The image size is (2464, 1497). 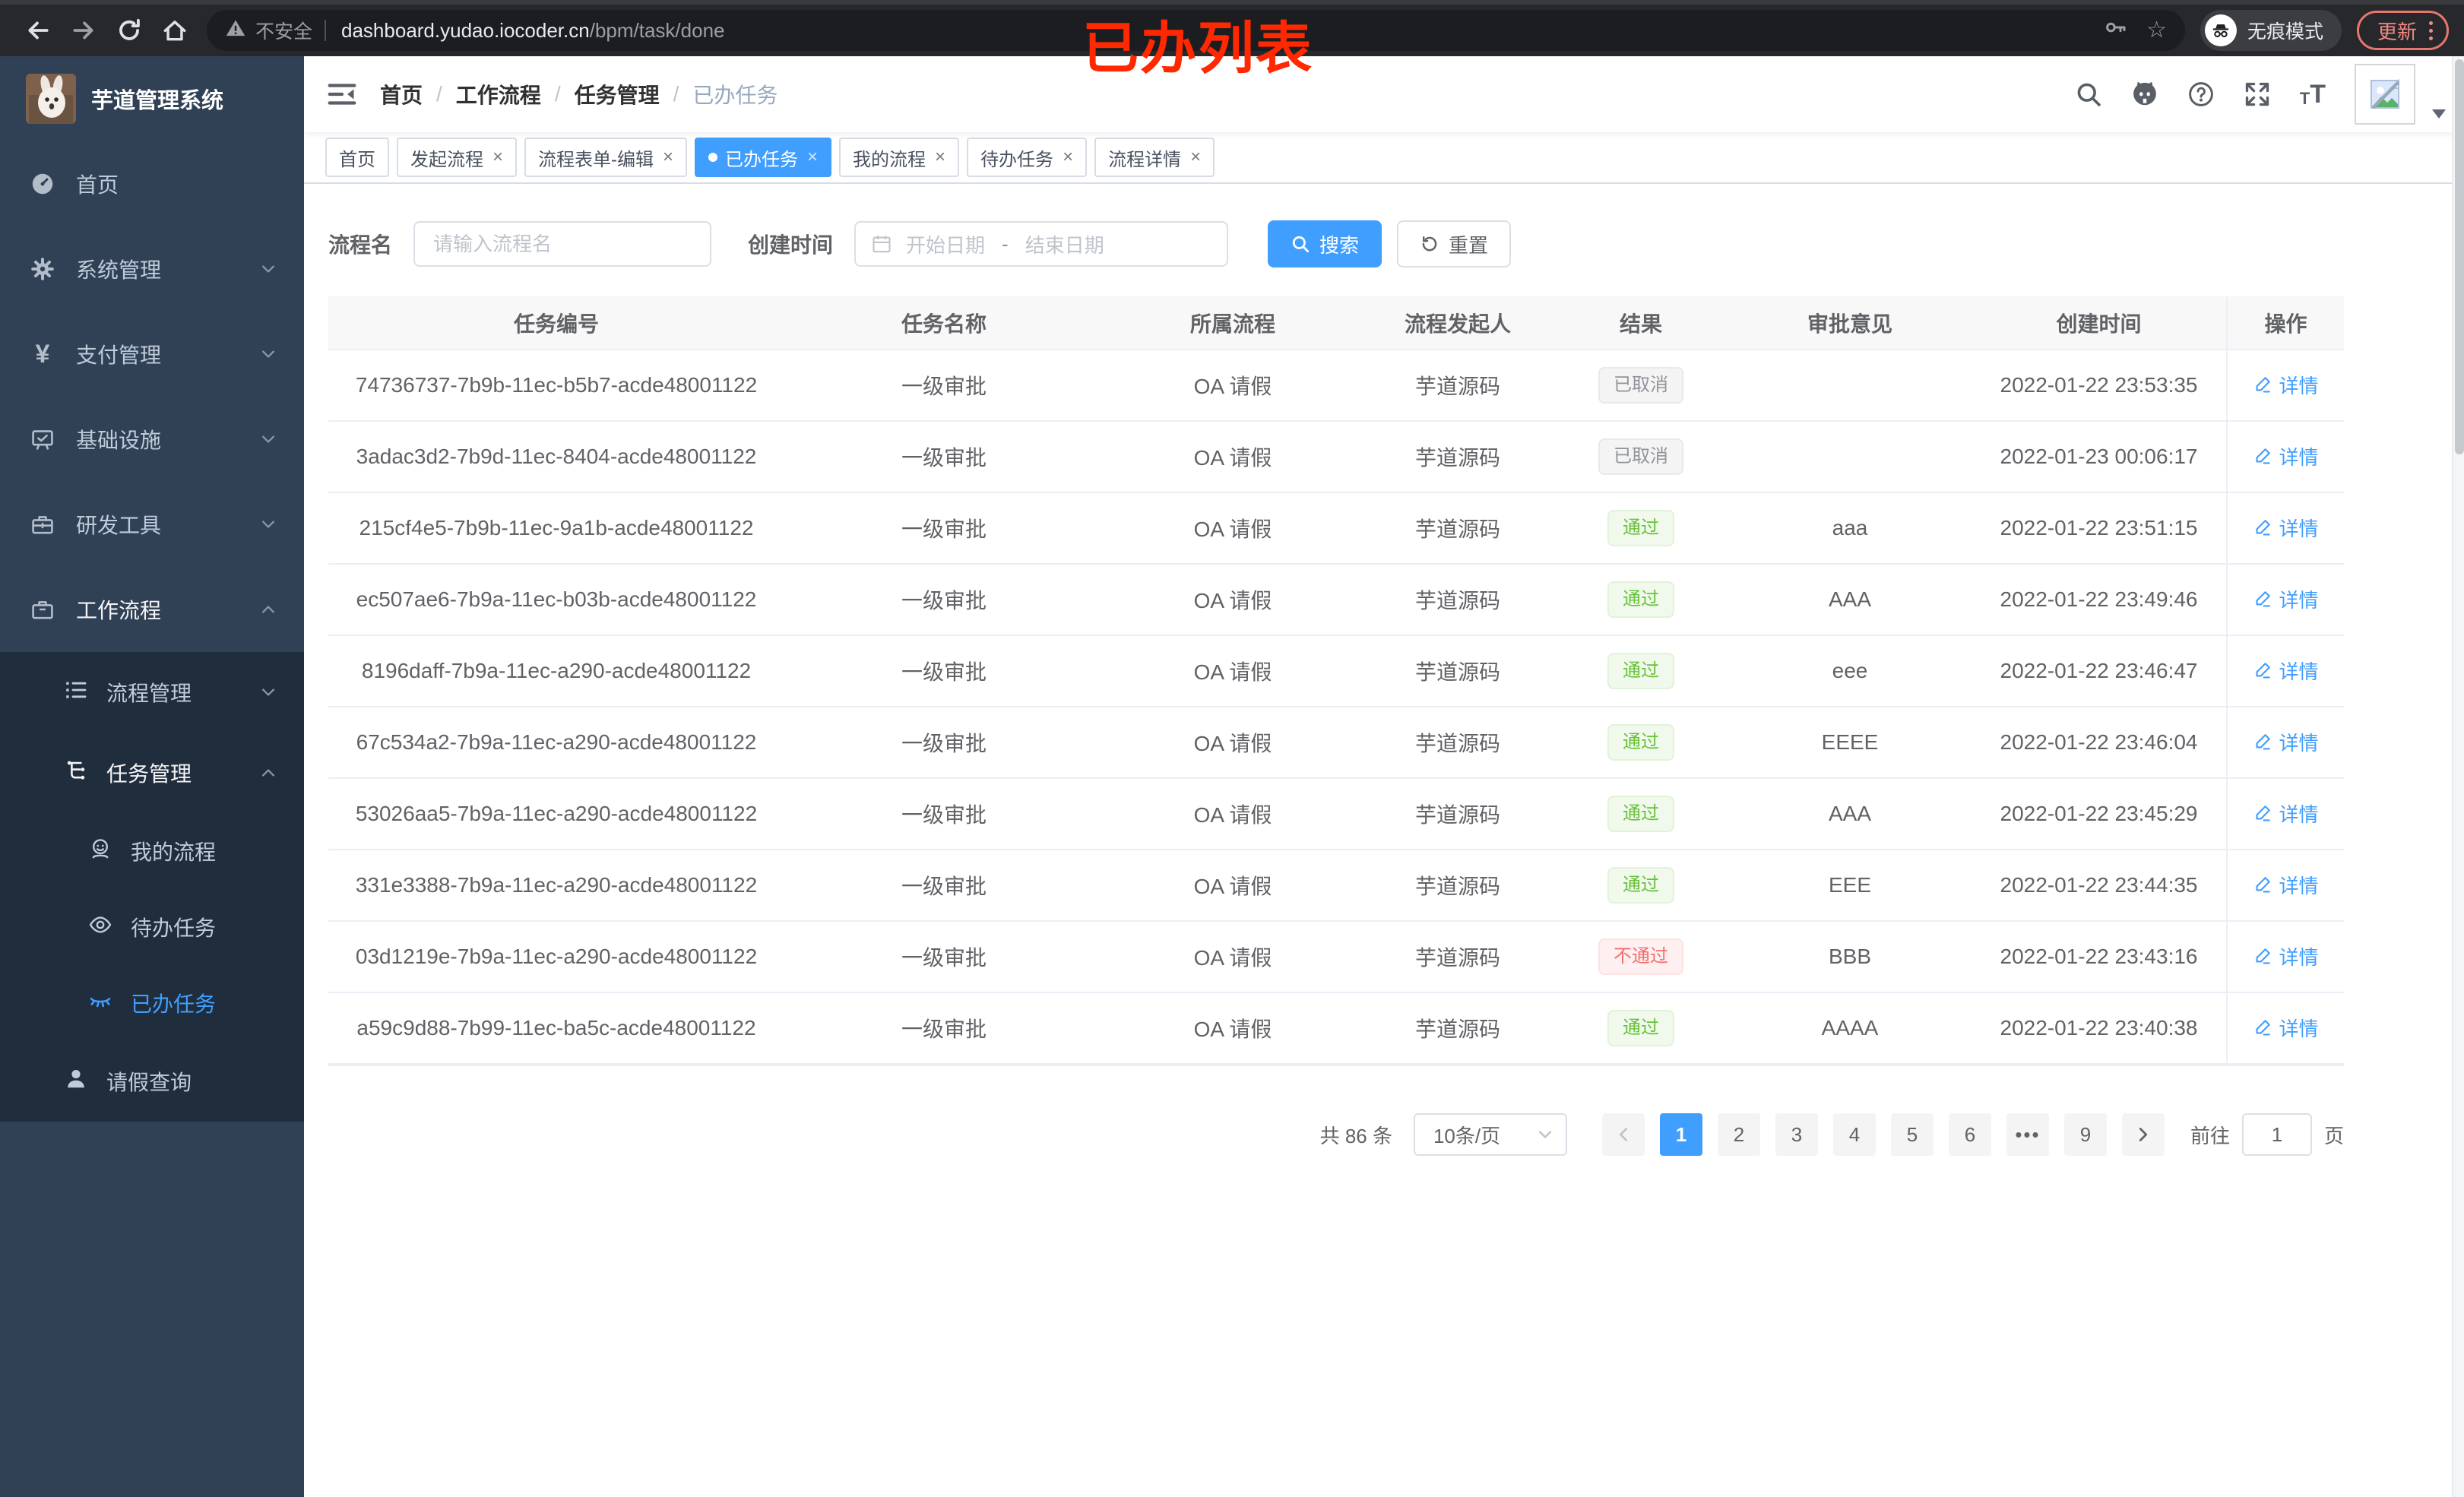 I want to click on goto-suffix: 页, so click(x=2333, y=1135).